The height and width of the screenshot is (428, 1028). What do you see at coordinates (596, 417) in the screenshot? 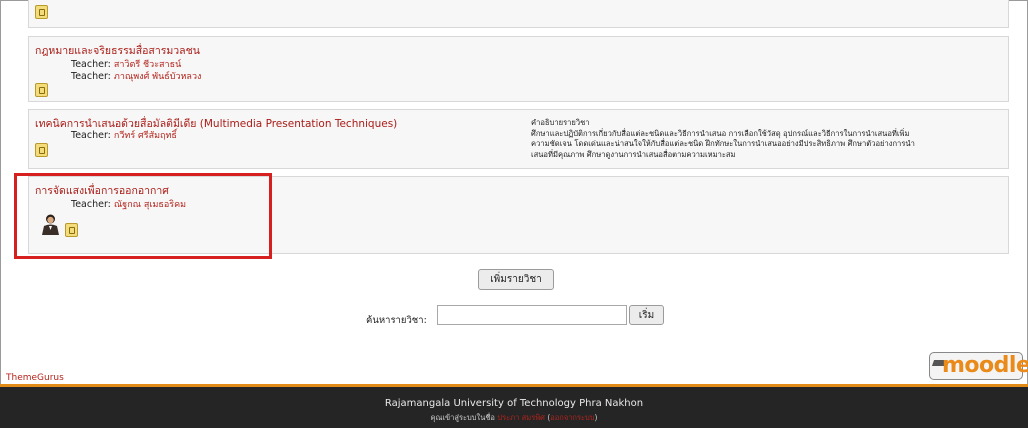
I see `paren-close: )` at bounding box center [596, 417].